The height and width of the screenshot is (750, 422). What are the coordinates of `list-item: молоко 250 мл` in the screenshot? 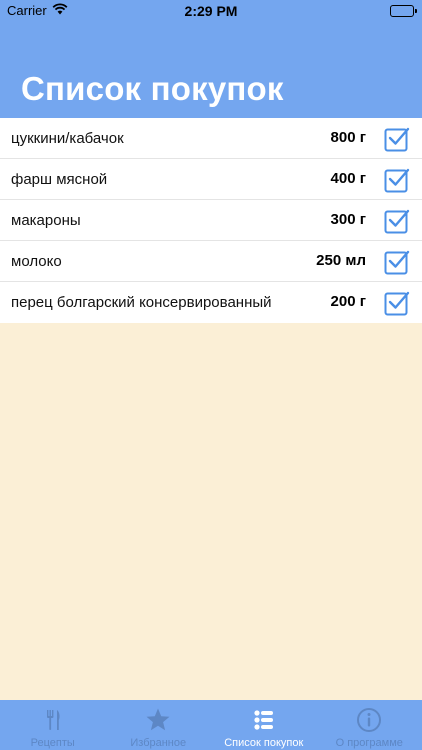 It's located at (211, 261).